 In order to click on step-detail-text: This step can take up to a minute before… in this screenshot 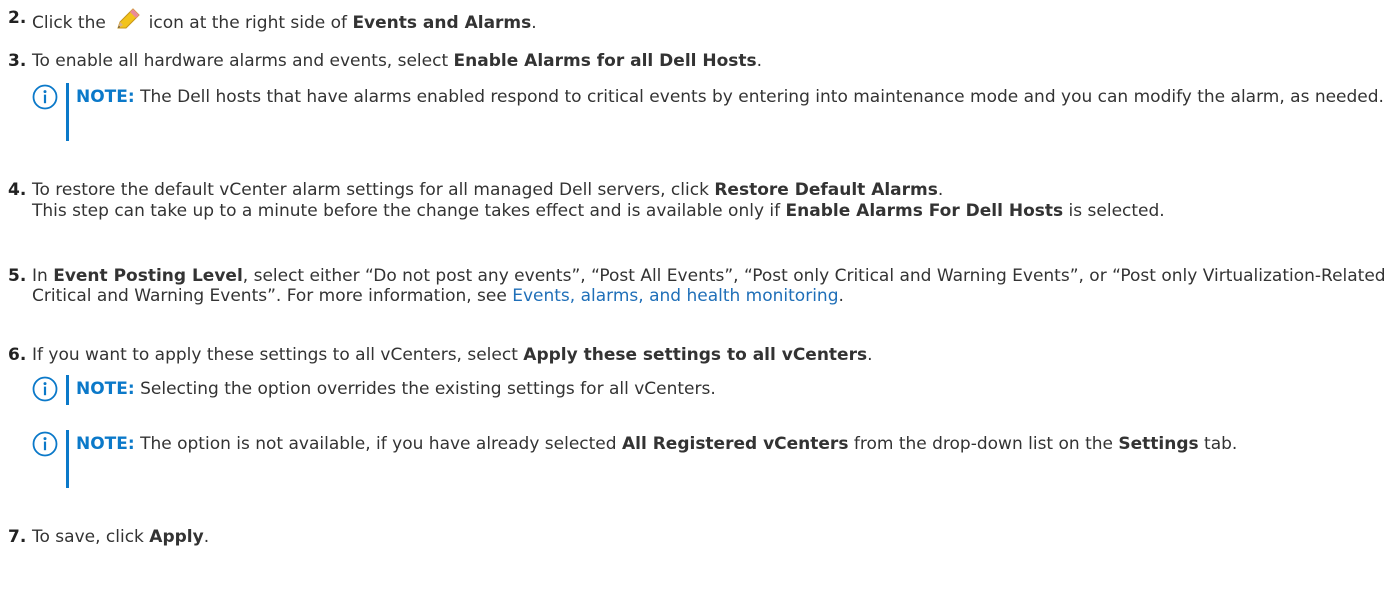, I will do `click(409, 211)`.